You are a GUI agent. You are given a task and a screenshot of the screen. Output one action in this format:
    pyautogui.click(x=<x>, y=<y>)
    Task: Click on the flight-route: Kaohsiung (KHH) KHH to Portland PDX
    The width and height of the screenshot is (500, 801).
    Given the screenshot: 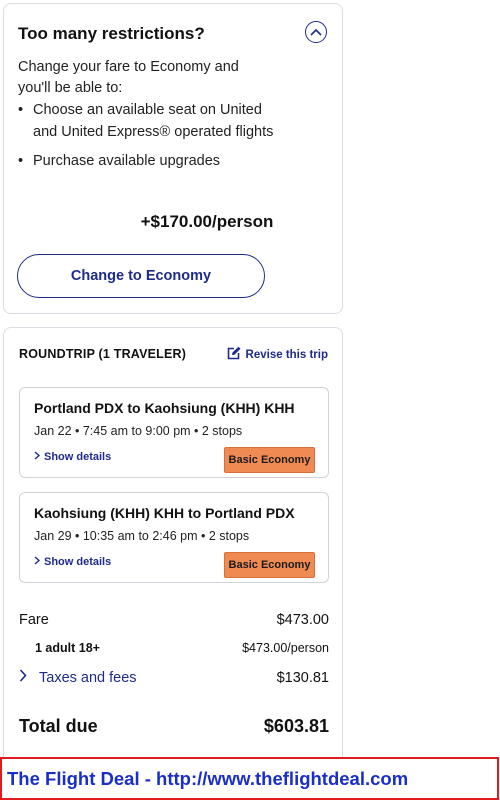 What is the action you would take?
    pyautogui.click(x=164, y=513)
    